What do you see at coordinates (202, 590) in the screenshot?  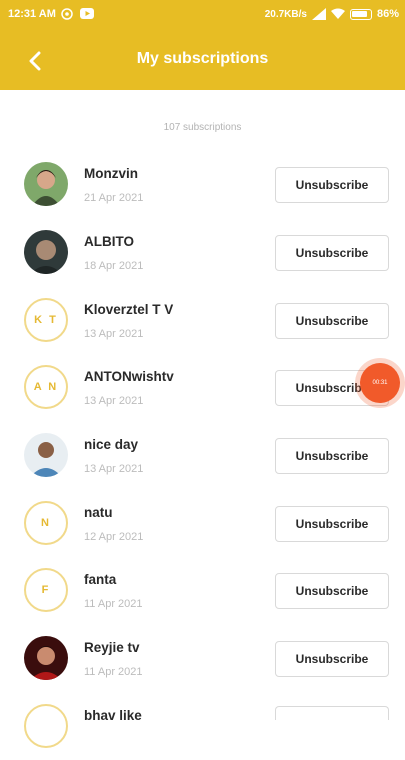 I see `list-item: F fanta 11 Apr 2021 Unsubscribe` at bounding box center [202, 590].